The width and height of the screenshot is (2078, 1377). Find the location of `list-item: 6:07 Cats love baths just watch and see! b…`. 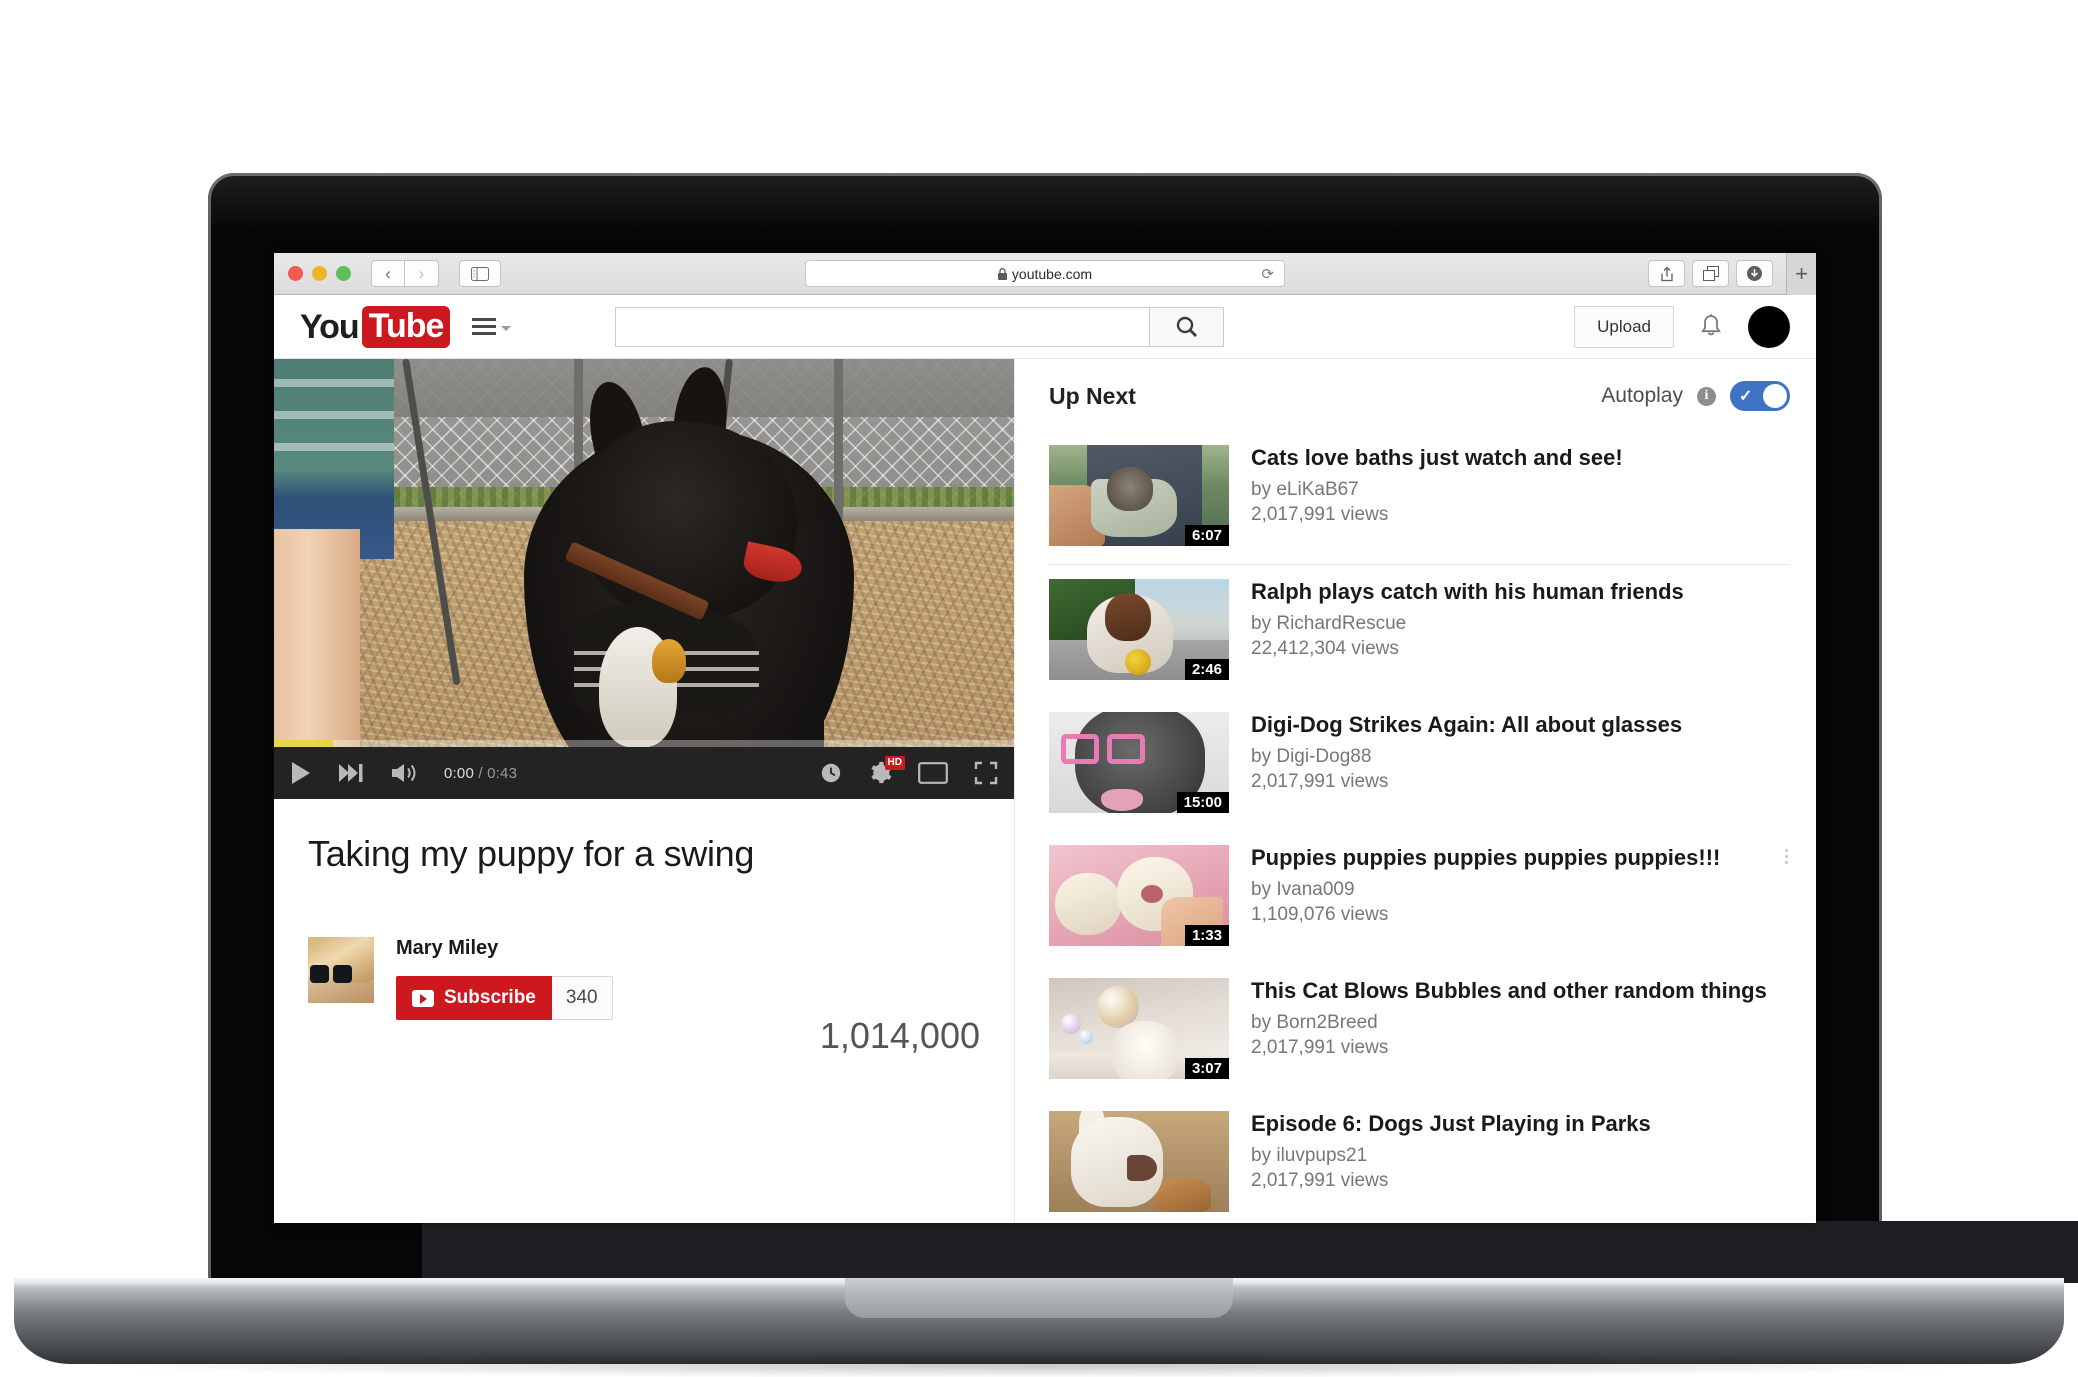

list-item: 6:07 Cats love baths just watch and see! b… is located at coordinates (1419, 497).